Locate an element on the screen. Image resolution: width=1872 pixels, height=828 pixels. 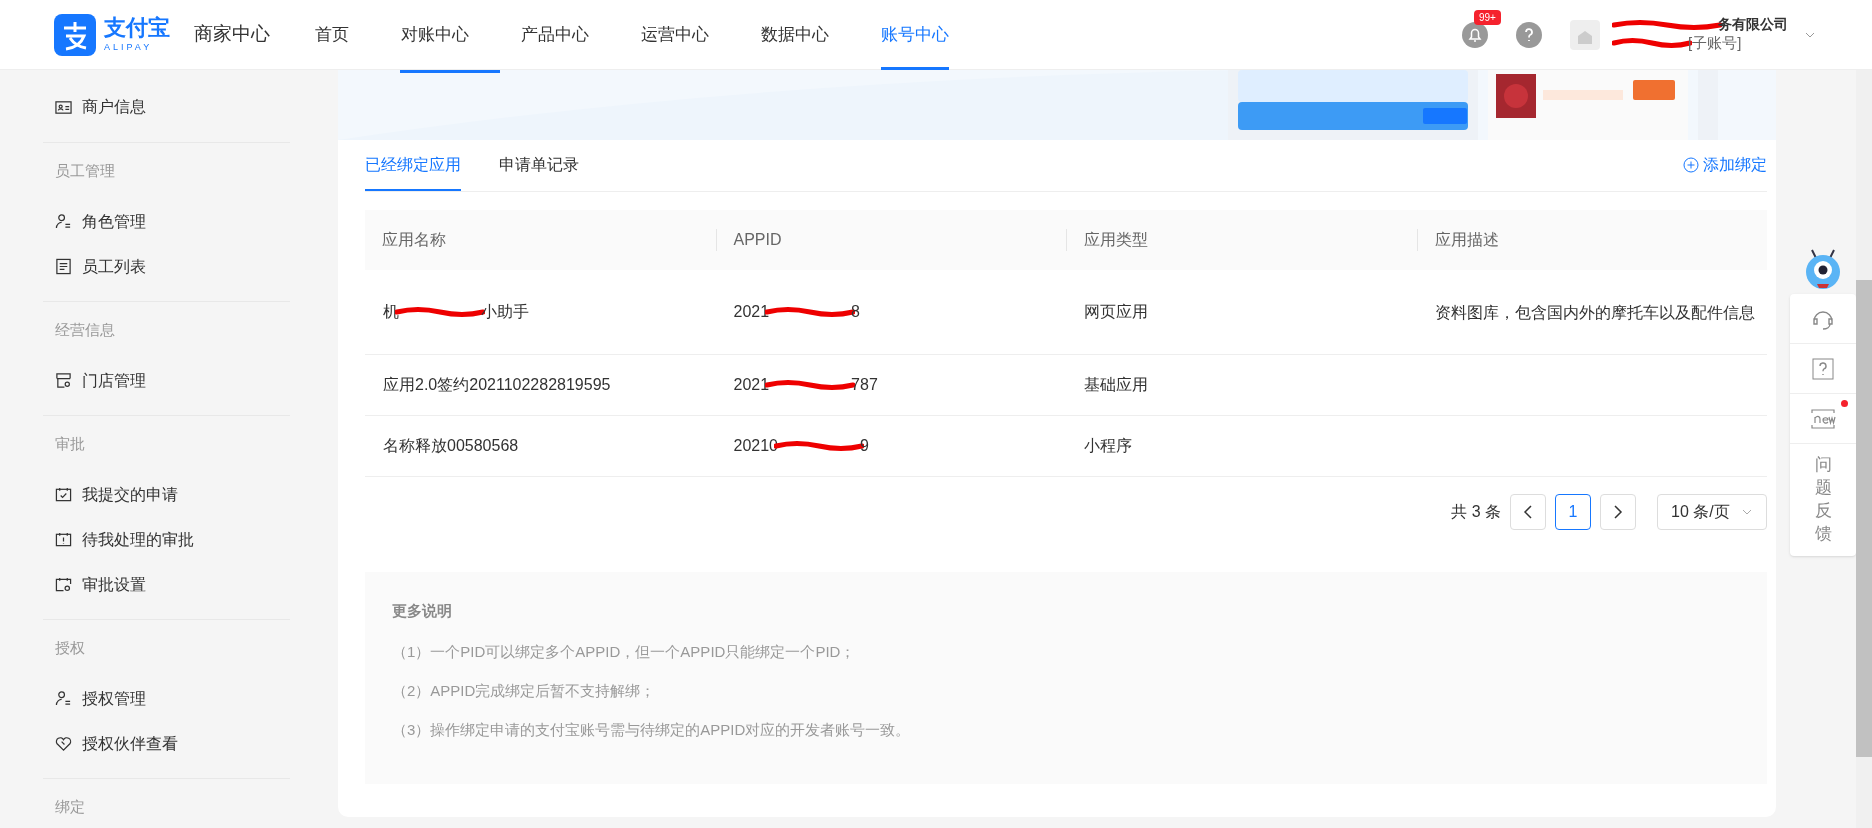
notification-badge: 99+ is located at coordinates (1487, 17).